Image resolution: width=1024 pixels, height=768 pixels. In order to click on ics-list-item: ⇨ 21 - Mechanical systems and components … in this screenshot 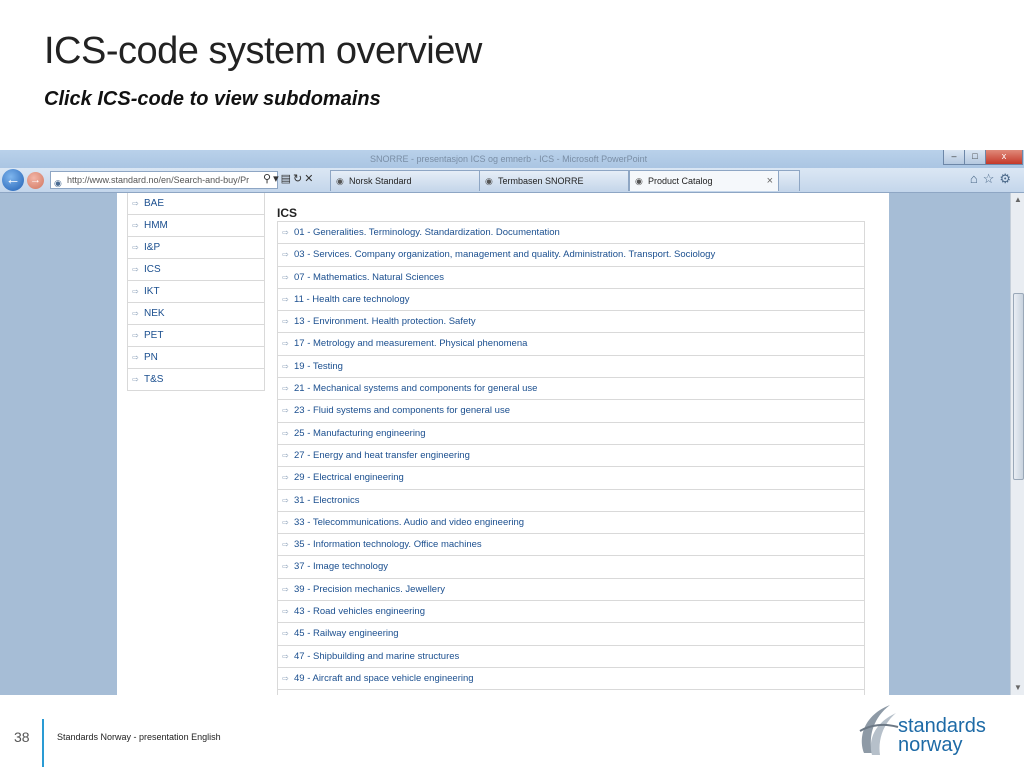, I will do `click(571, 389)`.